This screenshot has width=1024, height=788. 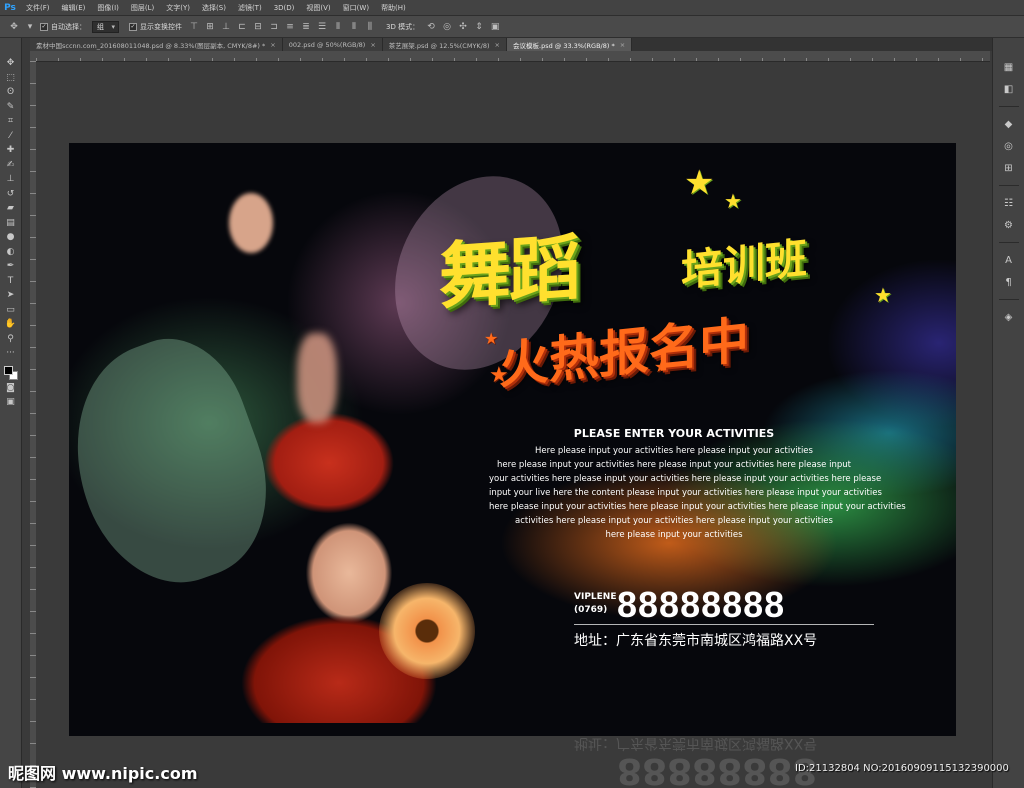 I want to click on quick-mask-icon: ◙, so click(x=11, y=388).